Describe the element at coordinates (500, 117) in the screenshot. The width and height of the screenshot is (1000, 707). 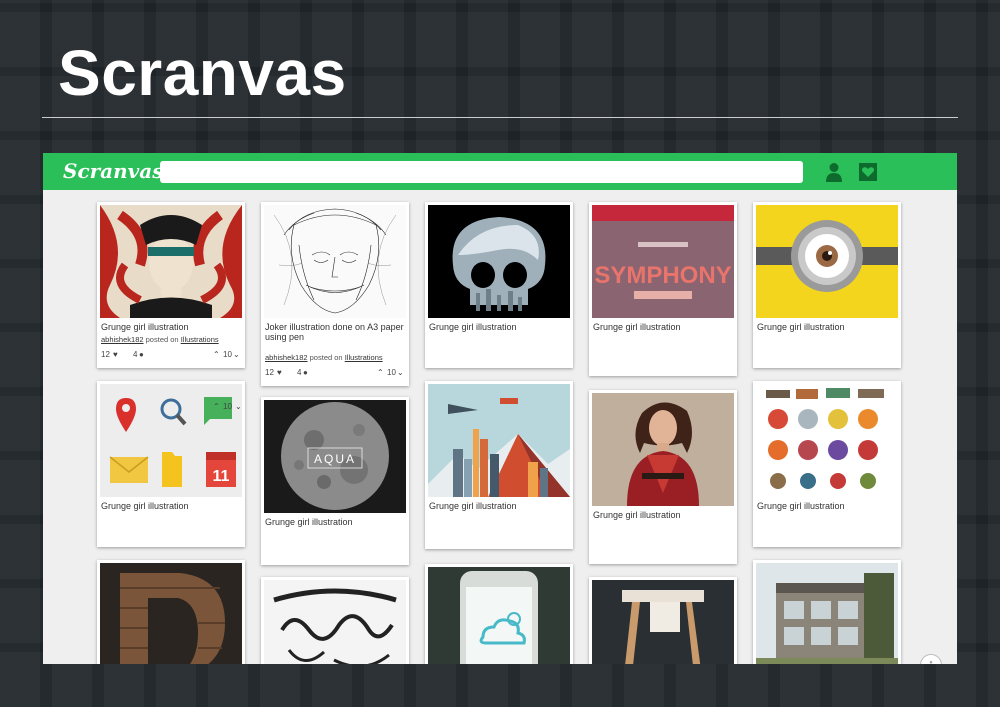
I see `title-divider` at that location.